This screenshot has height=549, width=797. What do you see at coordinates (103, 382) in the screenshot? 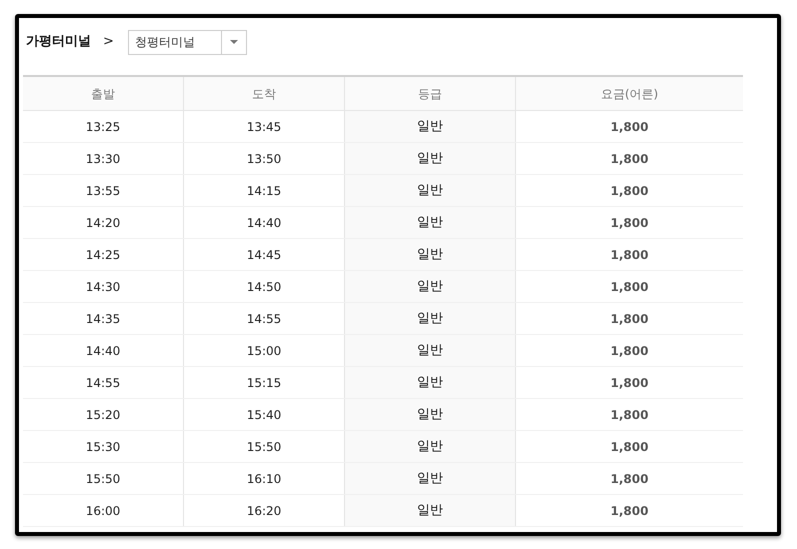
I see `table-cell: 14:55` at bounding box center [103, 382].